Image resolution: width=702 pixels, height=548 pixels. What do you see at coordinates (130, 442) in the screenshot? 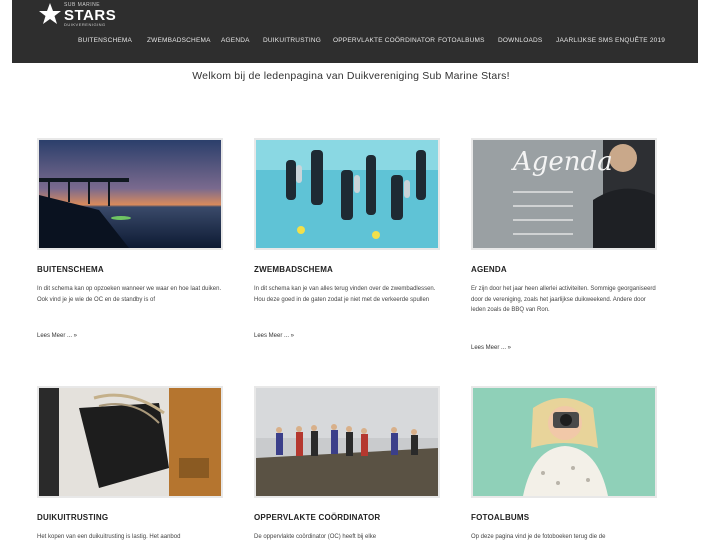
I see `card-image-duikuitrusting` at bounding box center [130, 442].